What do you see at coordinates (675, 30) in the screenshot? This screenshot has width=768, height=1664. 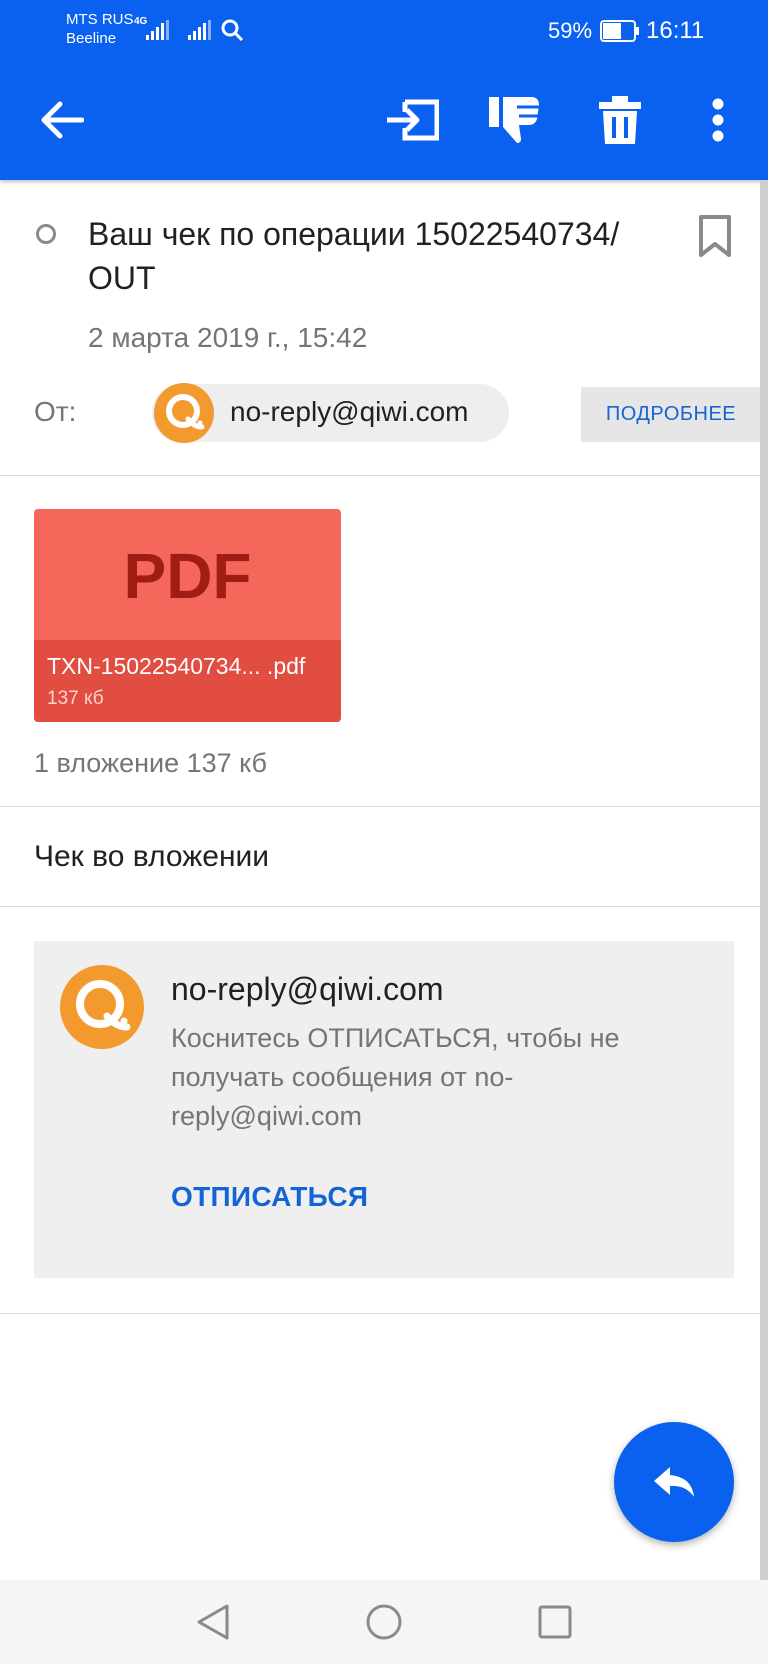 I see `clock: 16:11` at bounding box center [675, 30].